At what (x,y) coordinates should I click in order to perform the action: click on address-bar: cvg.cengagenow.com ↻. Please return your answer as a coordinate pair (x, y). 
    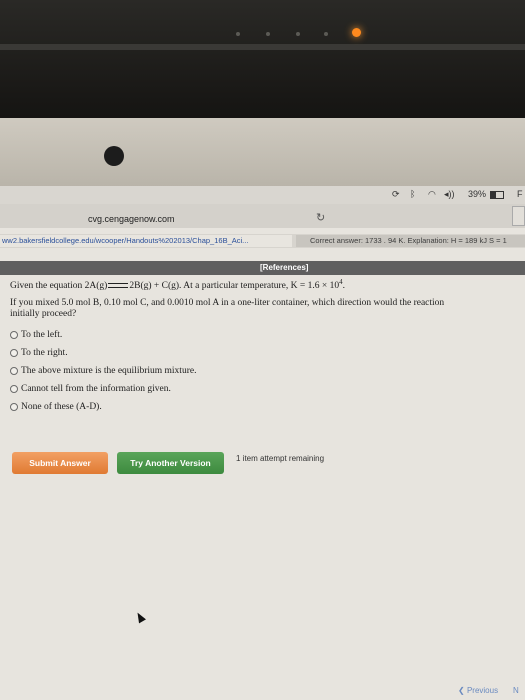
    Looking at the image, I should click on (262, 216).